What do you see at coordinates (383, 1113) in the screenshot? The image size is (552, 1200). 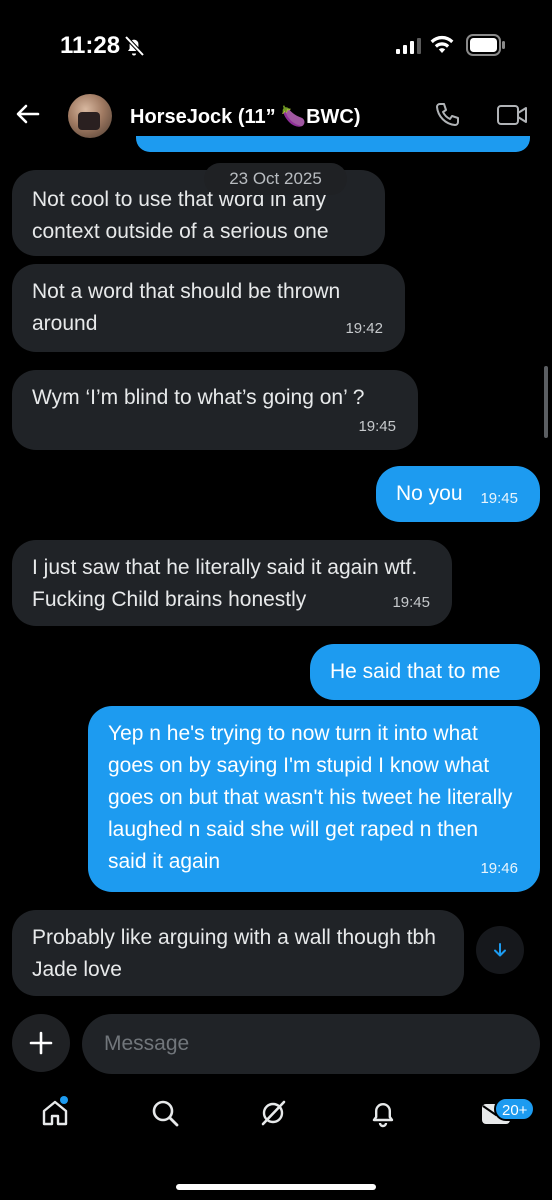 I see `notifications-icon` at bounding box center [383, 1113].